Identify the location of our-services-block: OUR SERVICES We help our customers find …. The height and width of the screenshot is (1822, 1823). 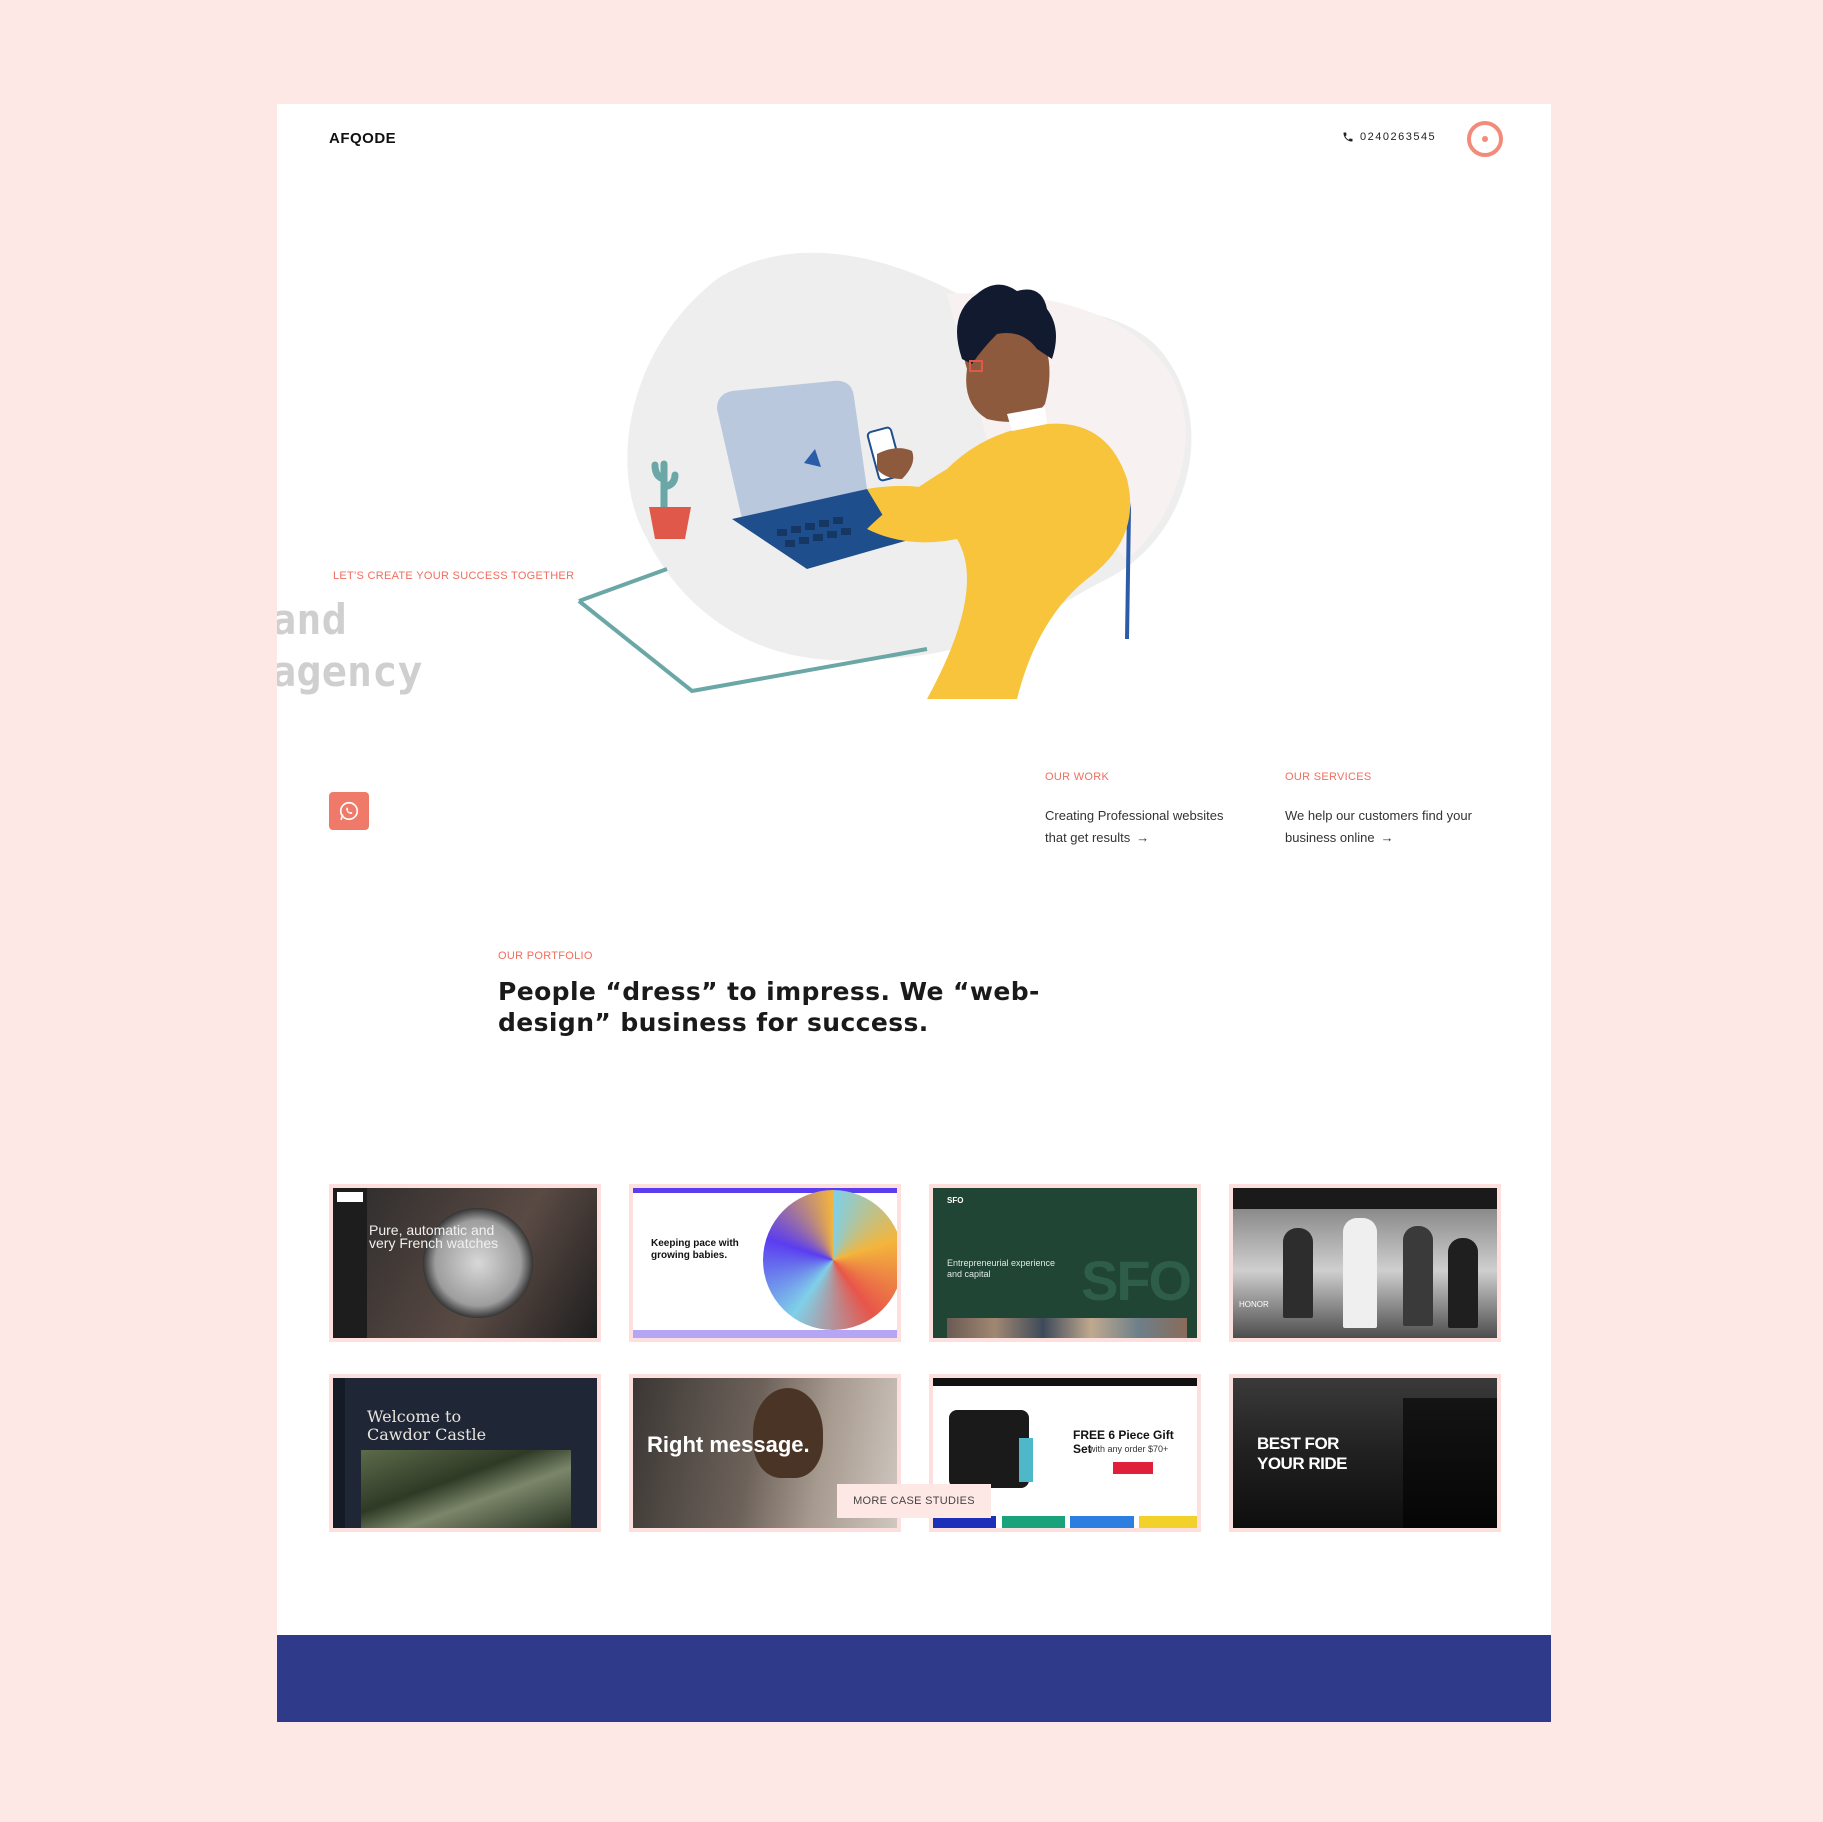
(1385, 810).